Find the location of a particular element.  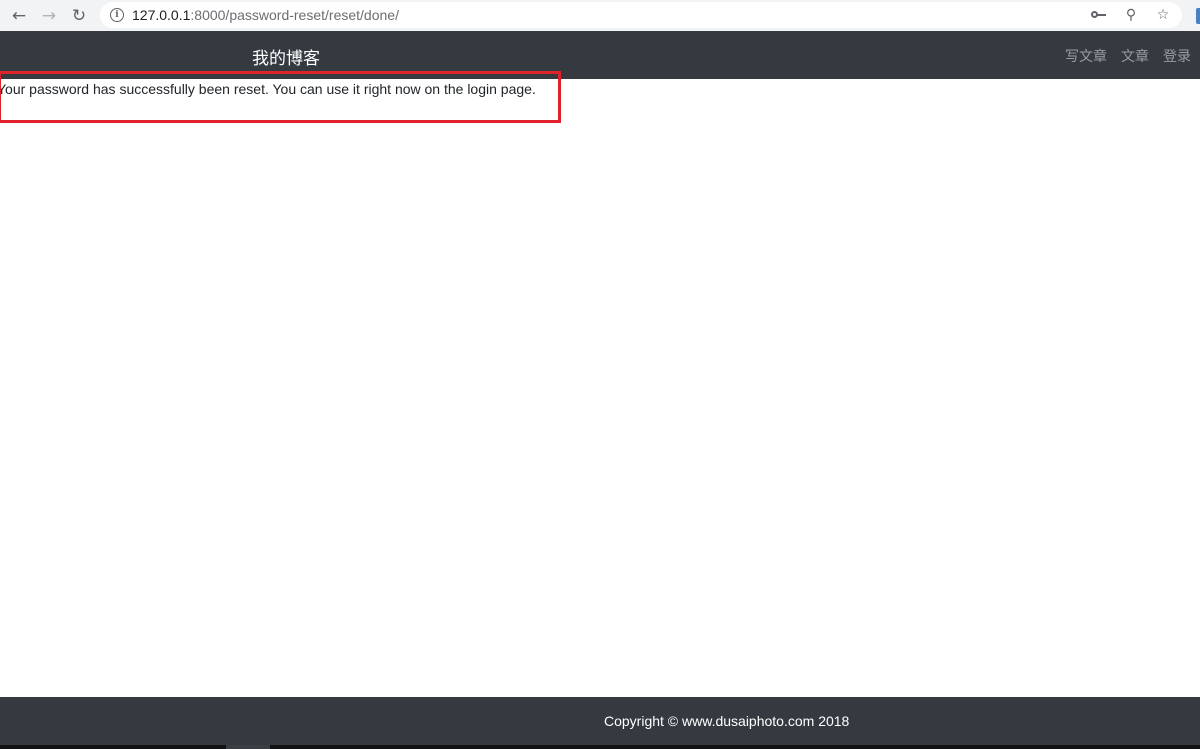

nav-link-articles: 文章 is located at coordinates (1135, 56).